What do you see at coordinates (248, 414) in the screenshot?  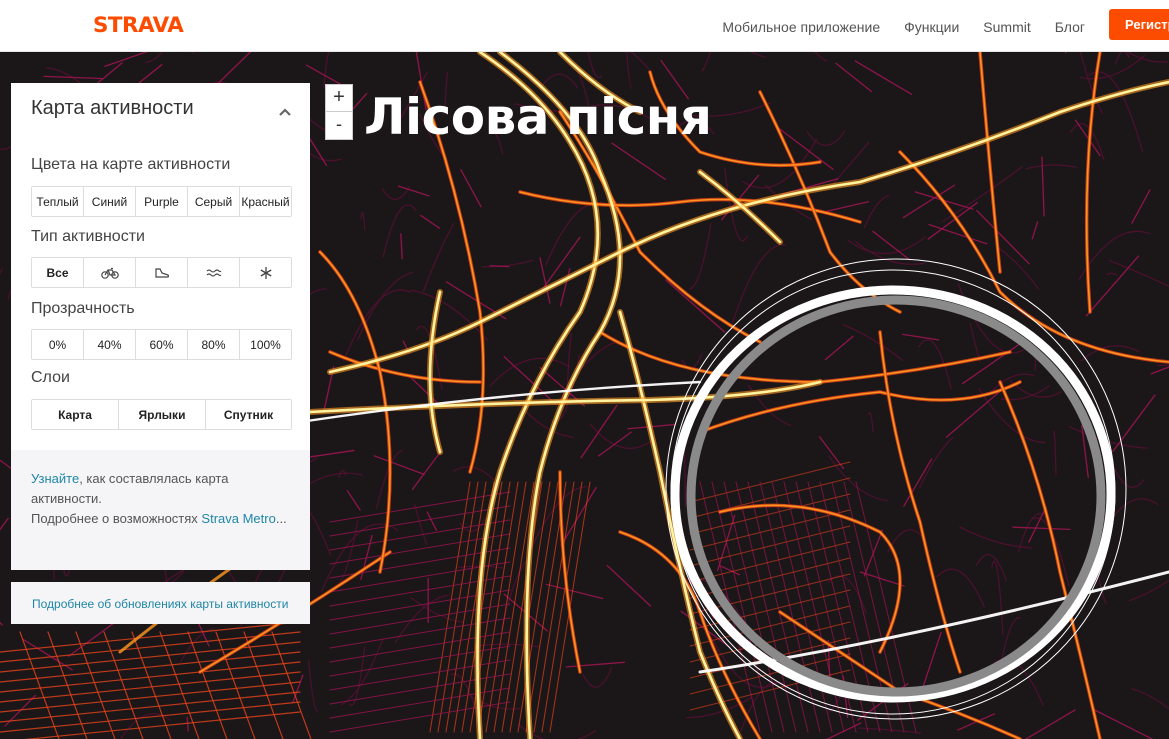 I see `layer-satellite-button: Спутник` at bounding box center [248, 414].